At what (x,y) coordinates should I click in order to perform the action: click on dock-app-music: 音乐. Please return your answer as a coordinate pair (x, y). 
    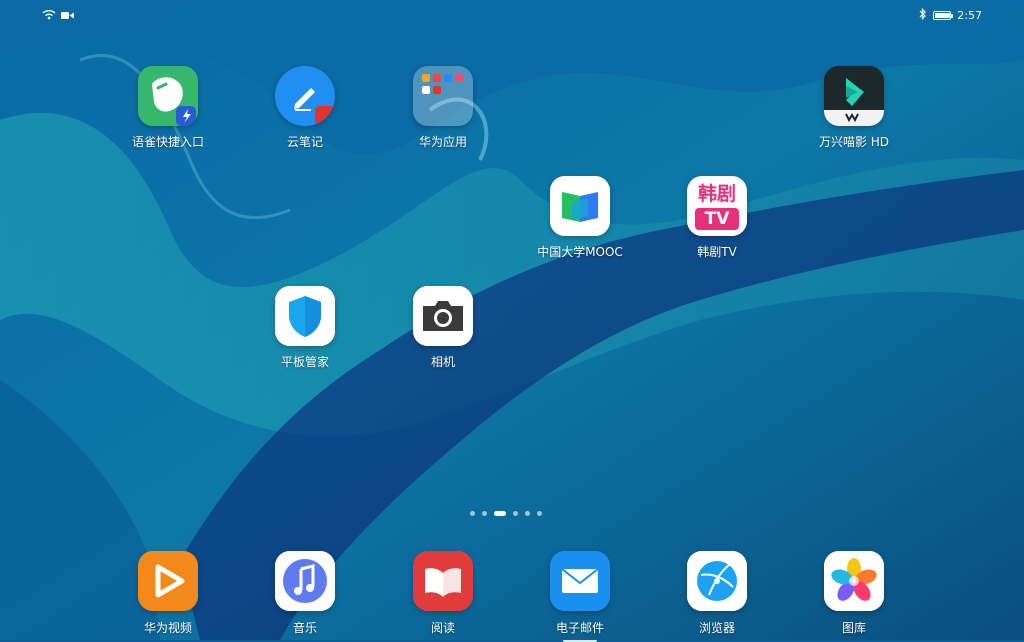
    Looking at the image, I should click on (305, 593).